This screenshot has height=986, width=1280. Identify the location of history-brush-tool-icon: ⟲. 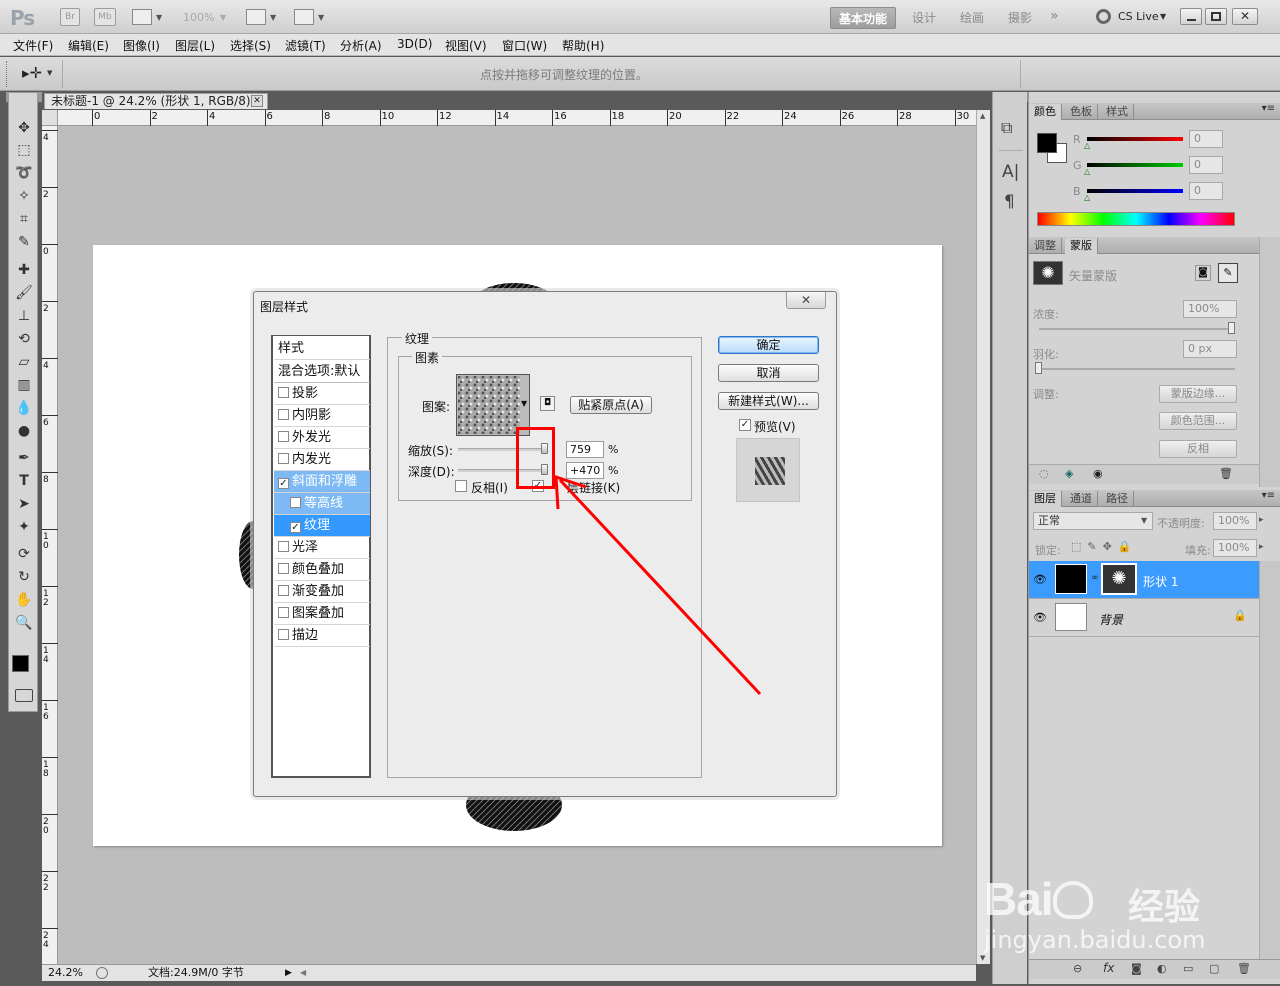
(24, 339).